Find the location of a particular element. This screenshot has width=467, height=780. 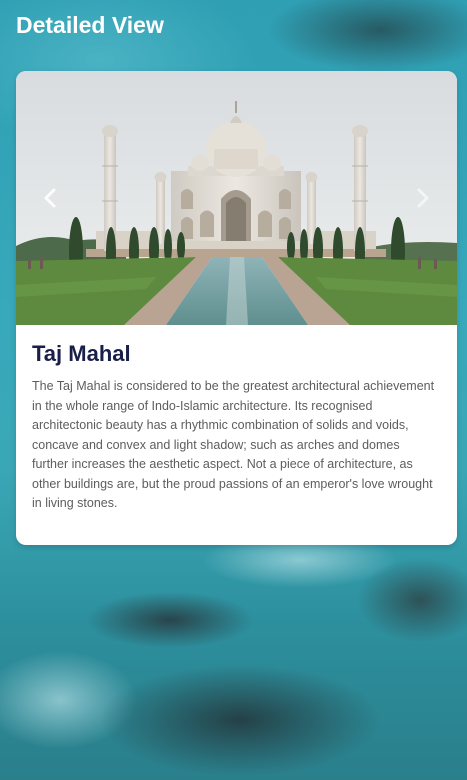

chevron-left-icon is located at coordinates (50, 198).